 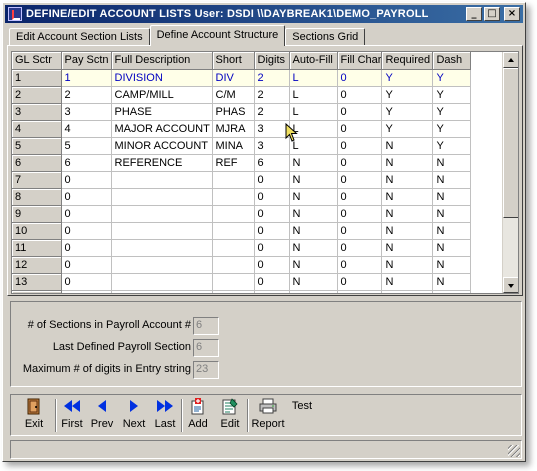 What do you see at coordinates (37, 129) in the screenshot?
I see `row-header-cell: 4` at bounding box center [37, 129].